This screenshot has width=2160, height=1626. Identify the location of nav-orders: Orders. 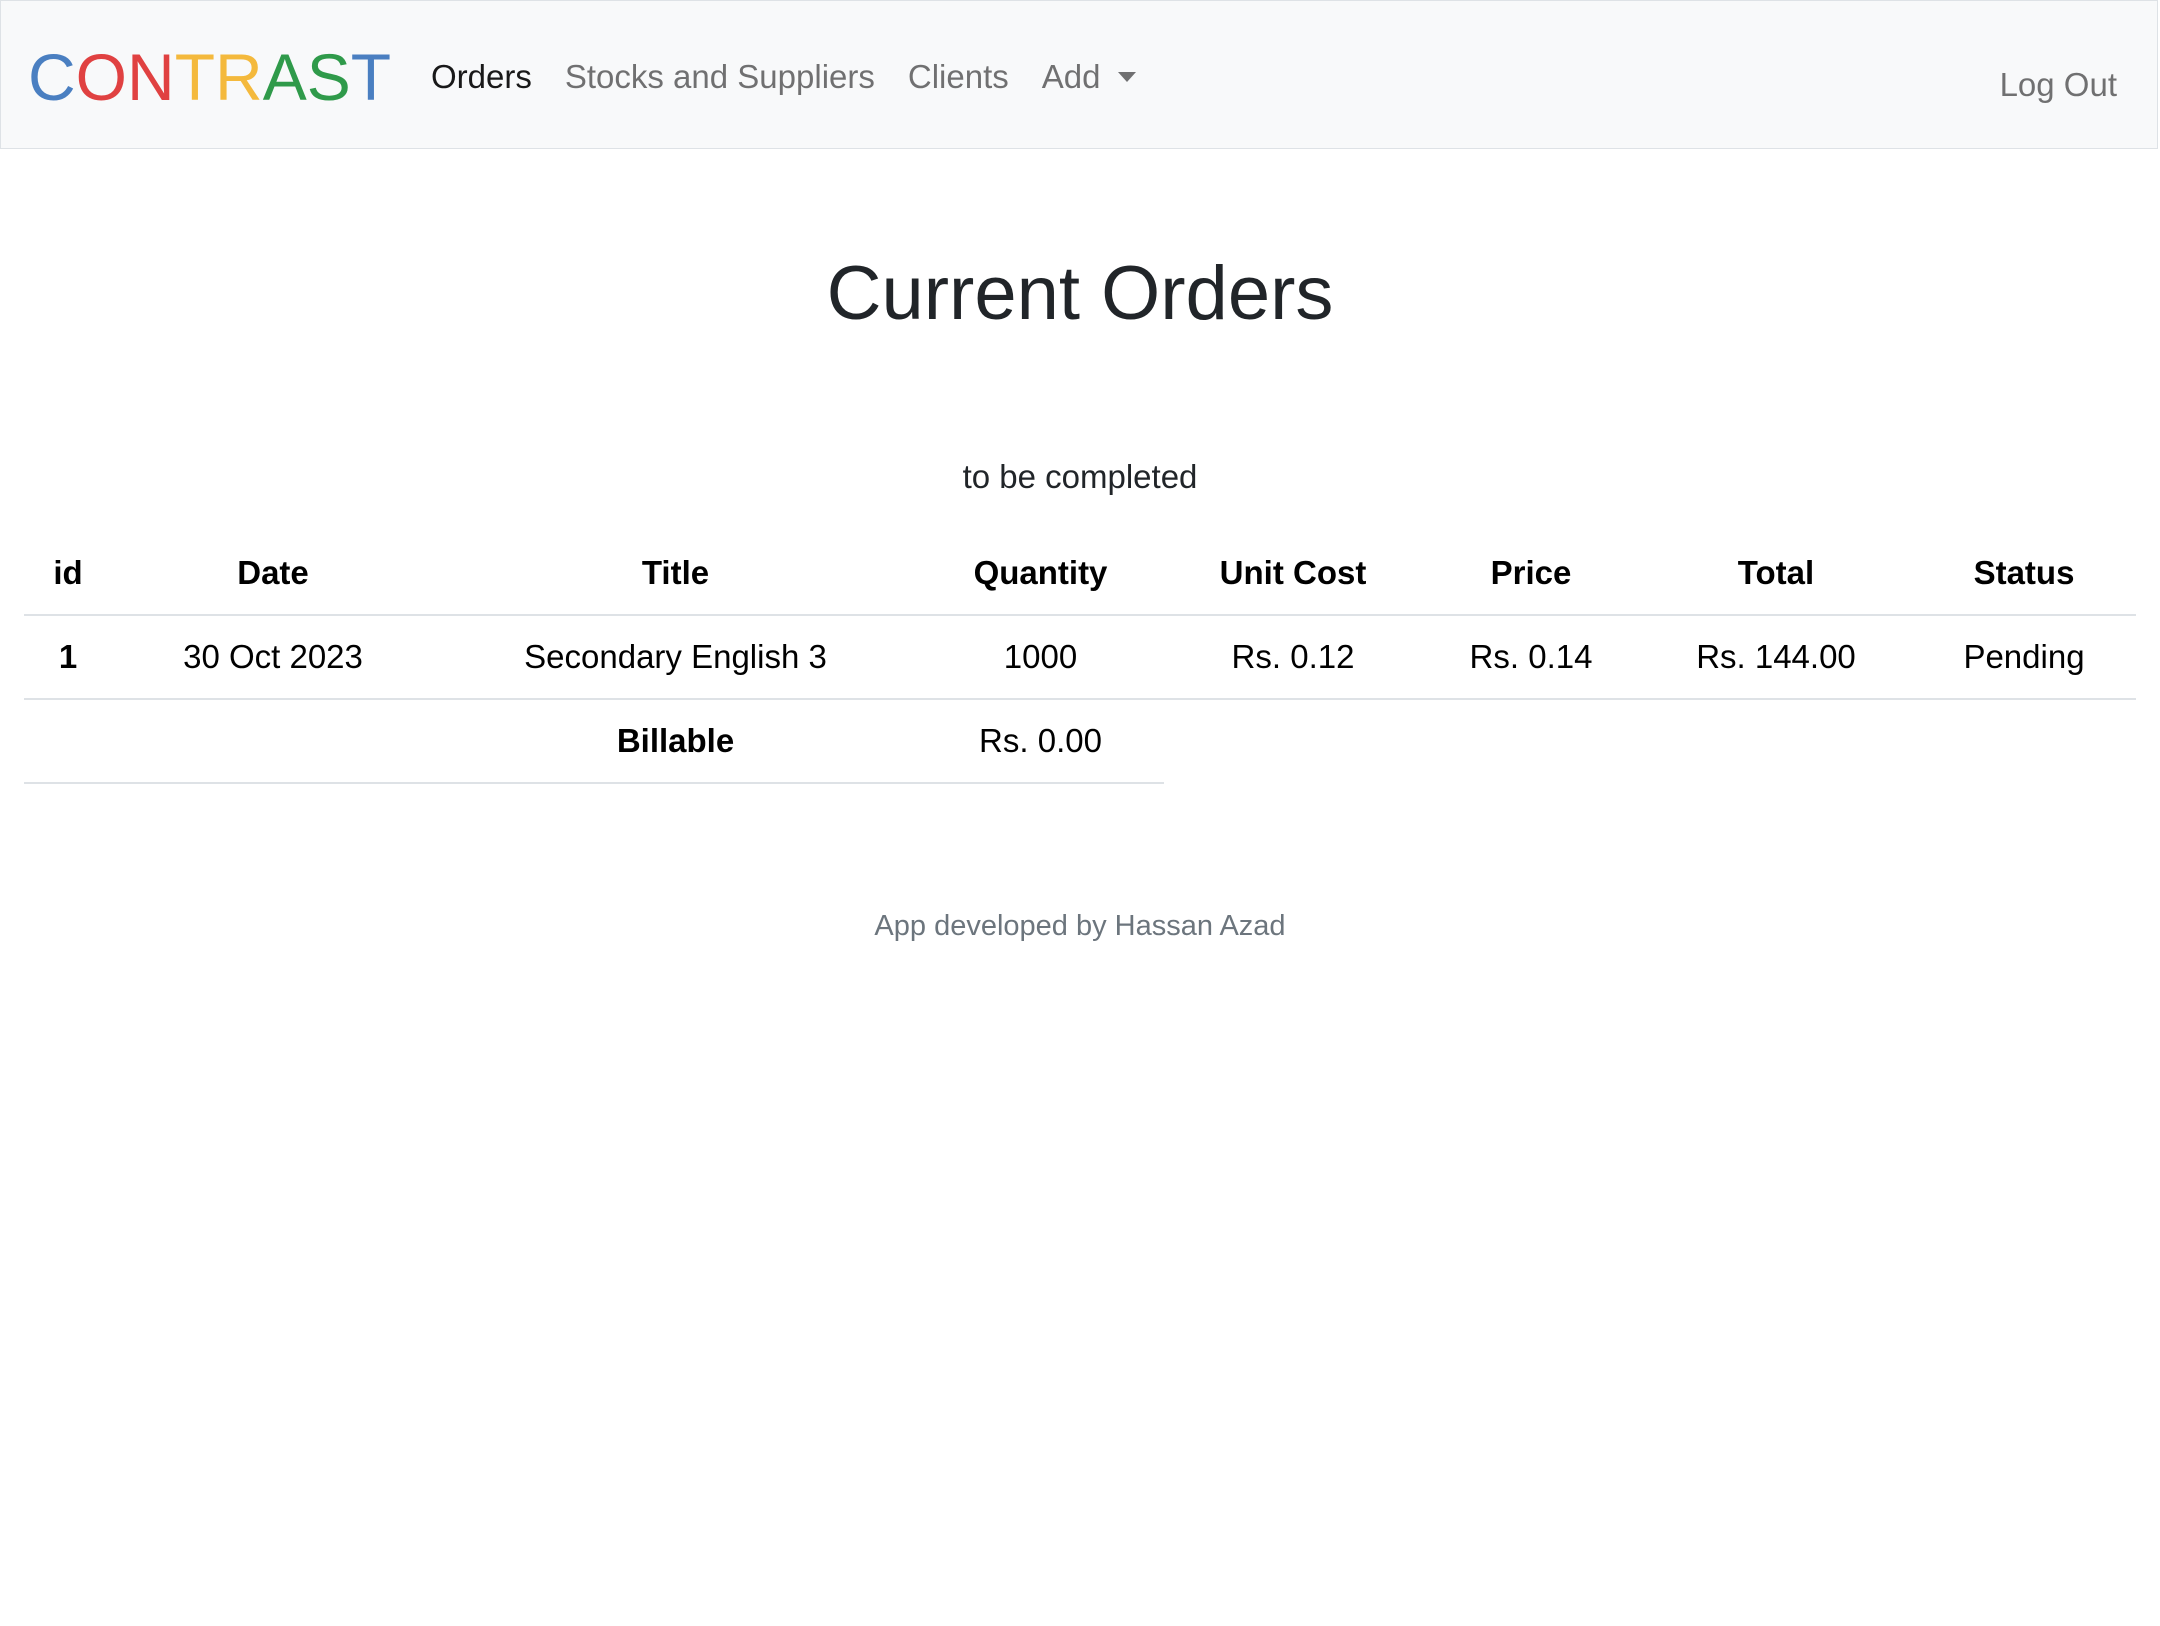
(481, 77).